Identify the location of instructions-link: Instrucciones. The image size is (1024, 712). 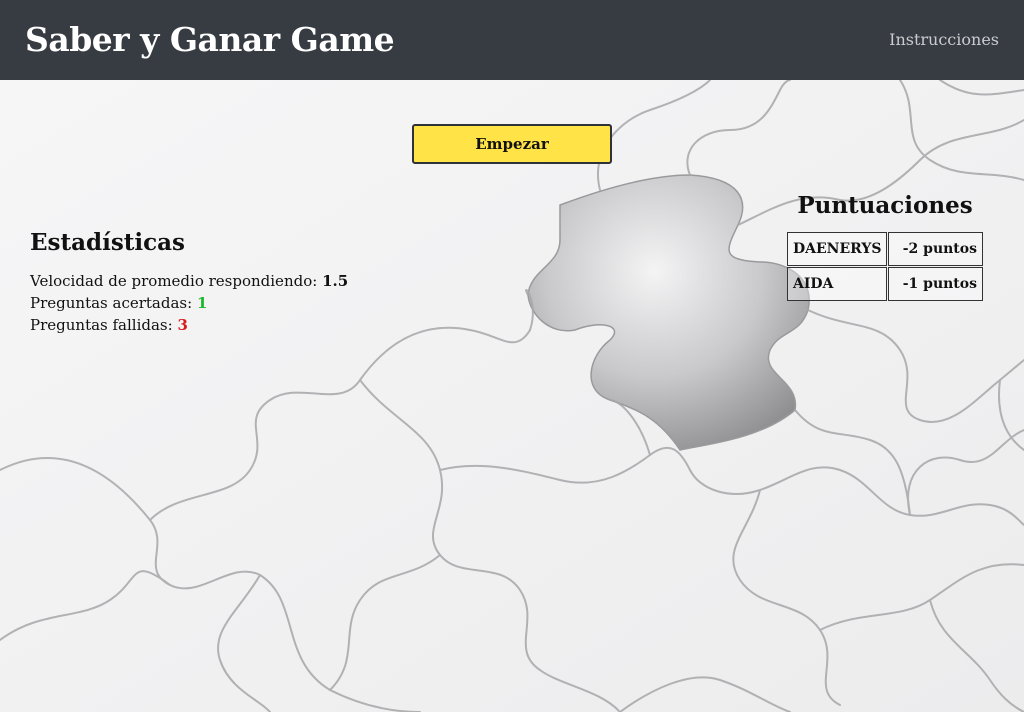
(944, 39).